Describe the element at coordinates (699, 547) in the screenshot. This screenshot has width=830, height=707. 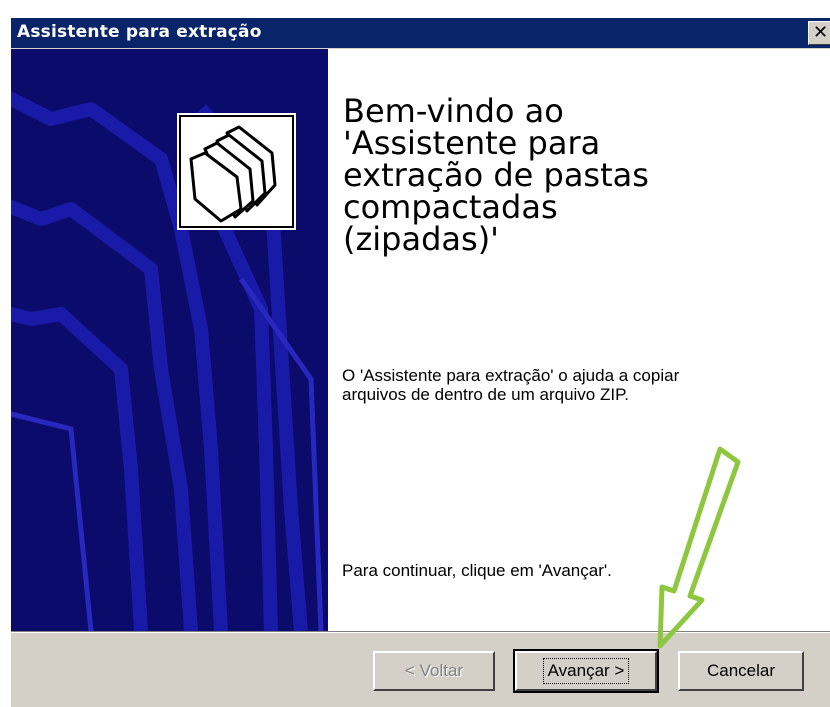
I see `green-arrow-annotation` at that location.